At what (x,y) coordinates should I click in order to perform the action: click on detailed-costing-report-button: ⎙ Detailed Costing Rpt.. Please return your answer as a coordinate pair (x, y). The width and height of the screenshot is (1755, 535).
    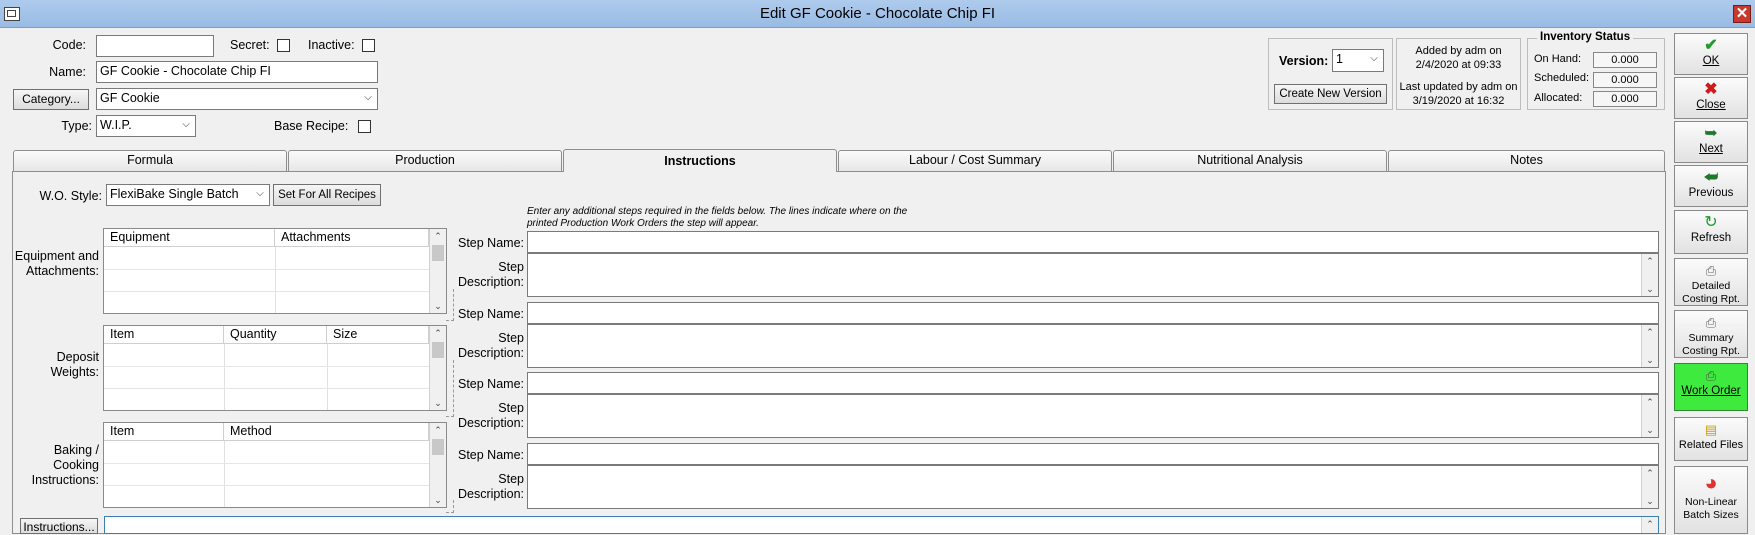
    Looking at the image, I should click on (1711, 282).